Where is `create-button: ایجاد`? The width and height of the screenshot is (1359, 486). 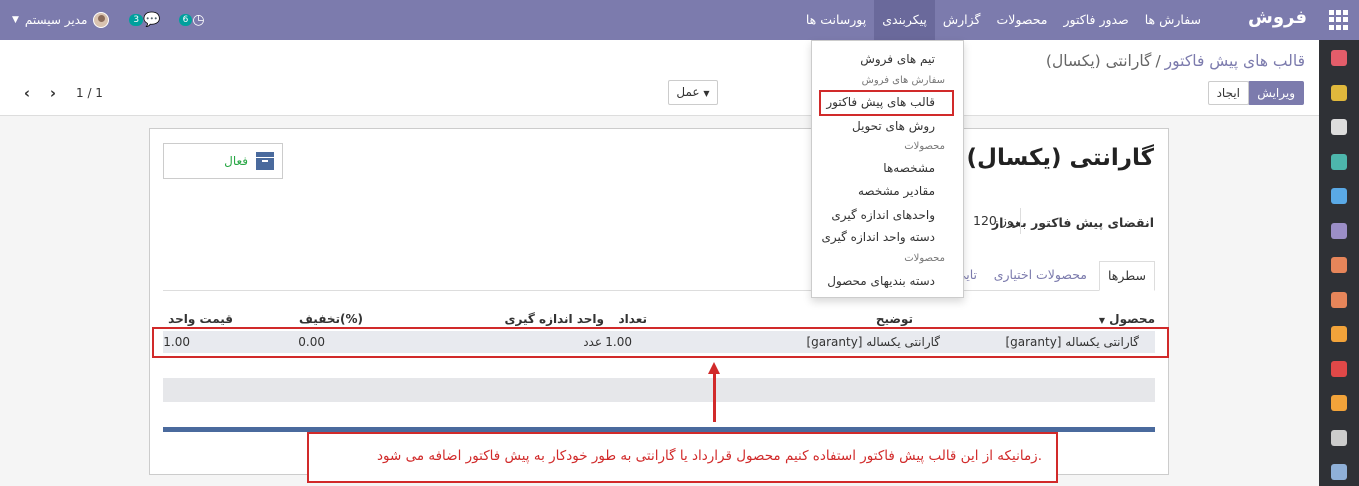
create-button: ایجاد is located at coordinates (1228, 93).